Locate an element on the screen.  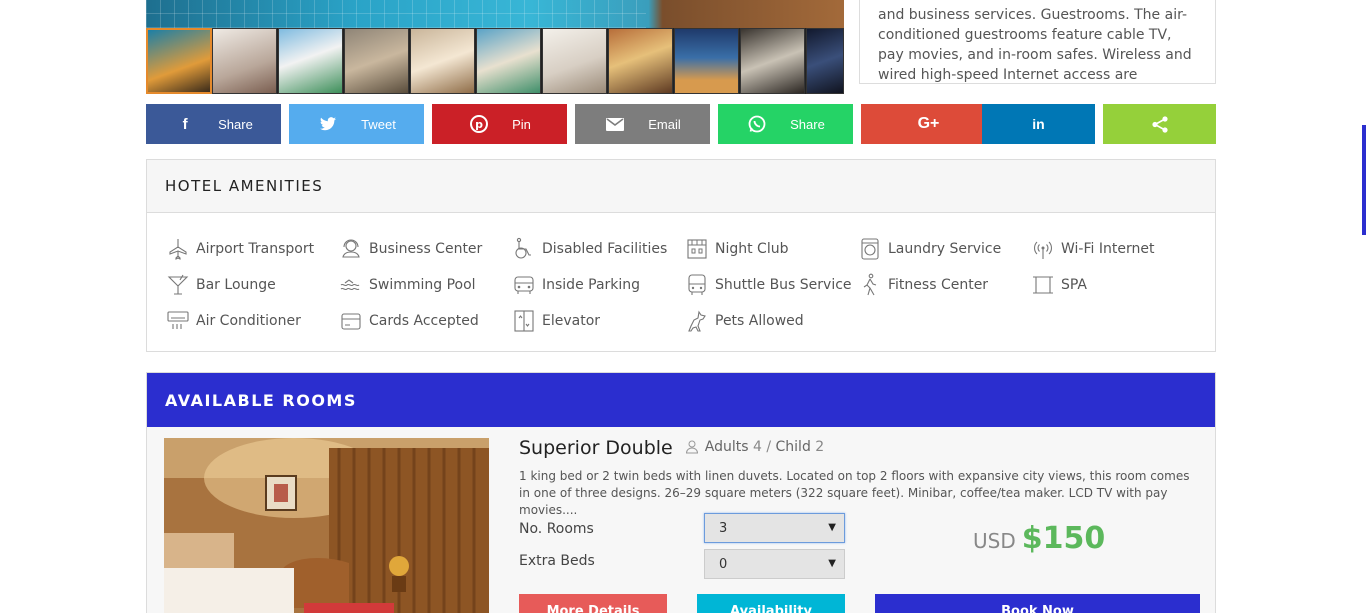
amenity-spa: SPA is located at coordinates (1059, 285).